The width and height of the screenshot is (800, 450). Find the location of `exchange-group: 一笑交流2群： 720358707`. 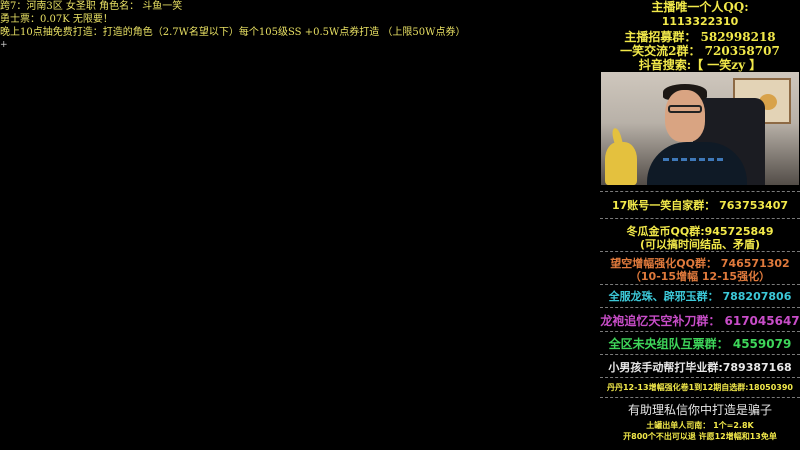

exchange-group: 一笑交流2群： 720358707 is located at coordinates (700, 51).